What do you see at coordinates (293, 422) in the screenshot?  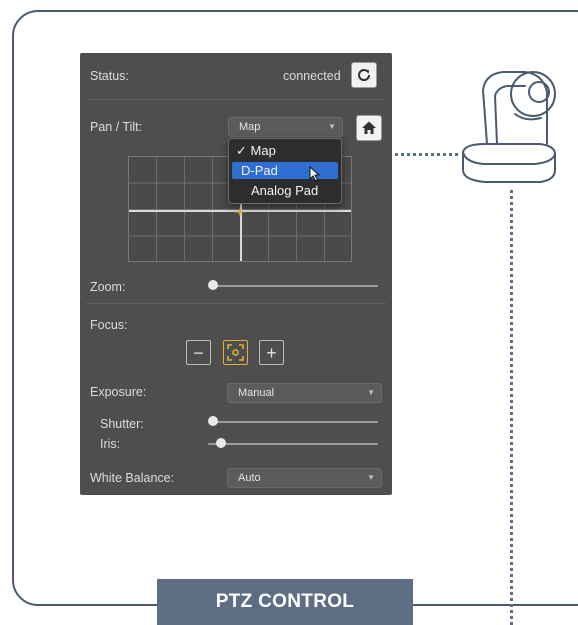 I see `shutter-slider-track` at bounding box center [293, 422].